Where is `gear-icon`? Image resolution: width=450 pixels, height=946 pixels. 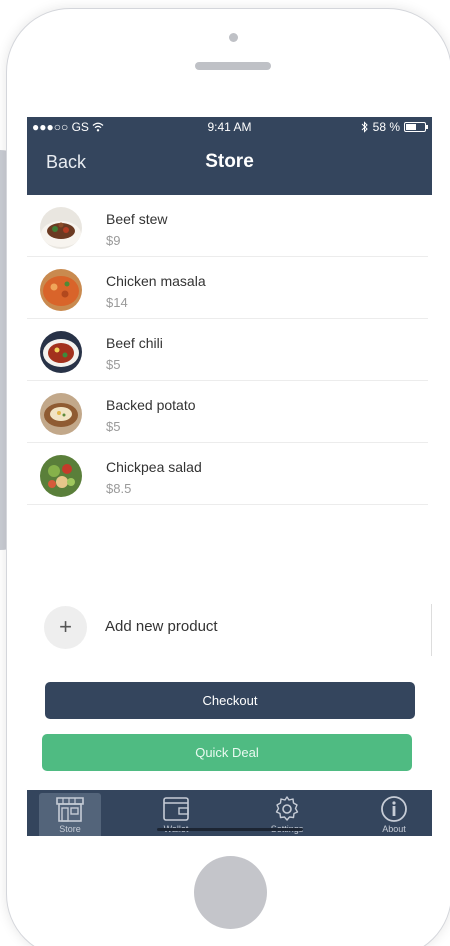
gear-icon is located at coordinates (287, 808).